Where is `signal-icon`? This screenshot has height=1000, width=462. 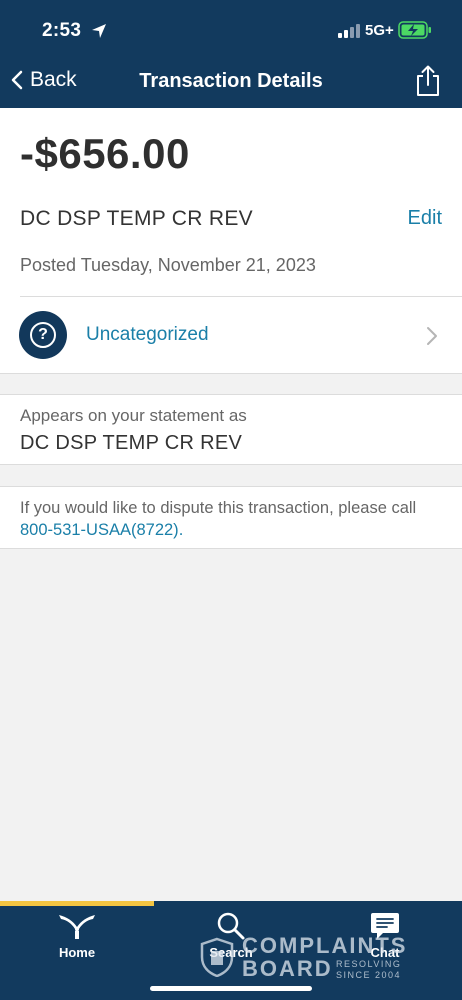 signal-icon is located at coordinates (349, 31).